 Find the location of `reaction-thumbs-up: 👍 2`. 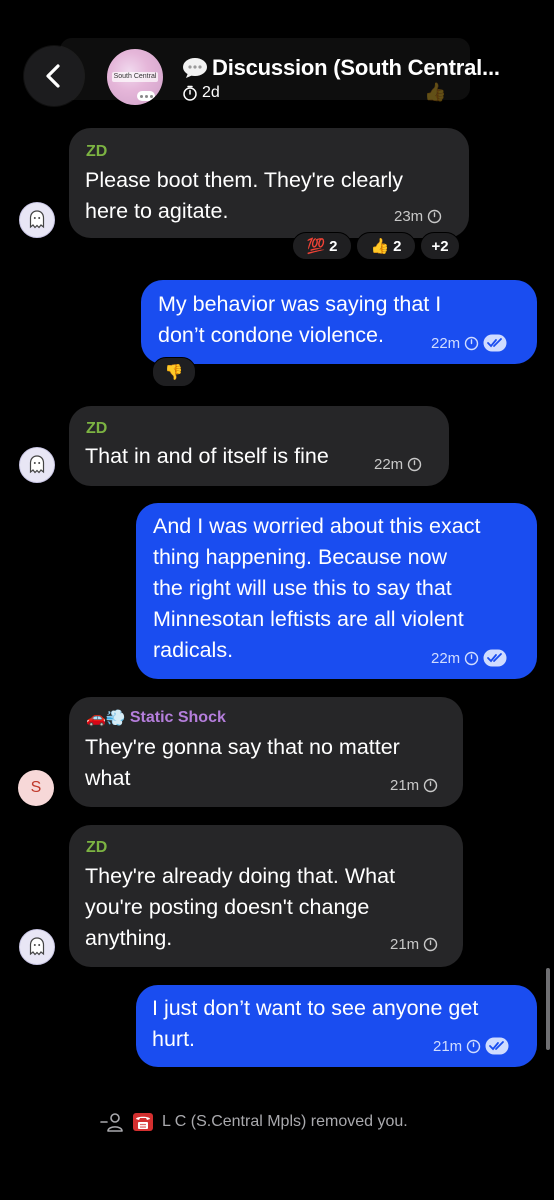

reaction-thumbs-up: 👍 2 is located at coordinates (386, 246).